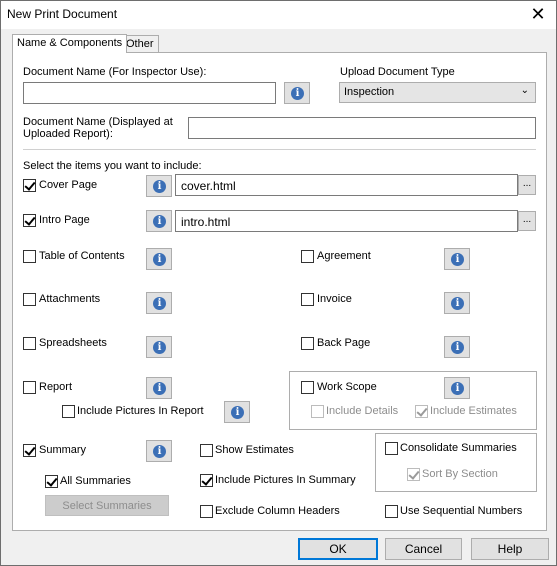 Image resolution: width=557 pixels, height=566 pixels. What do you see at coordinates (68, 185) in the screenshot?
I see `cover-page-label: Cover Page` at bounding box center [68, 185].